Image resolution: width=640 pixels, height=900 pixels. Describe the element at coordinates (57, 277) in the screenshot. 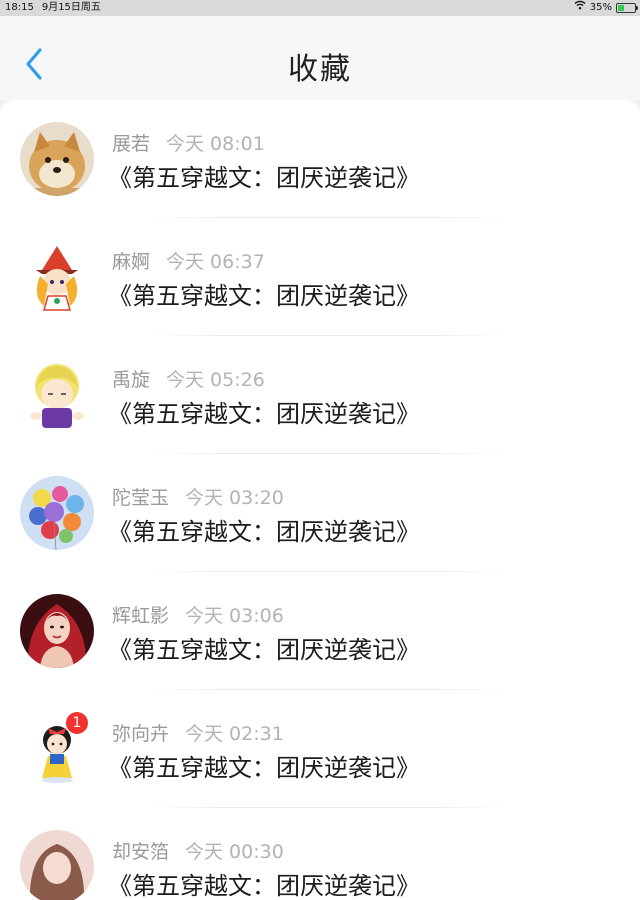

I see `avatar-witch-girl` at that location.